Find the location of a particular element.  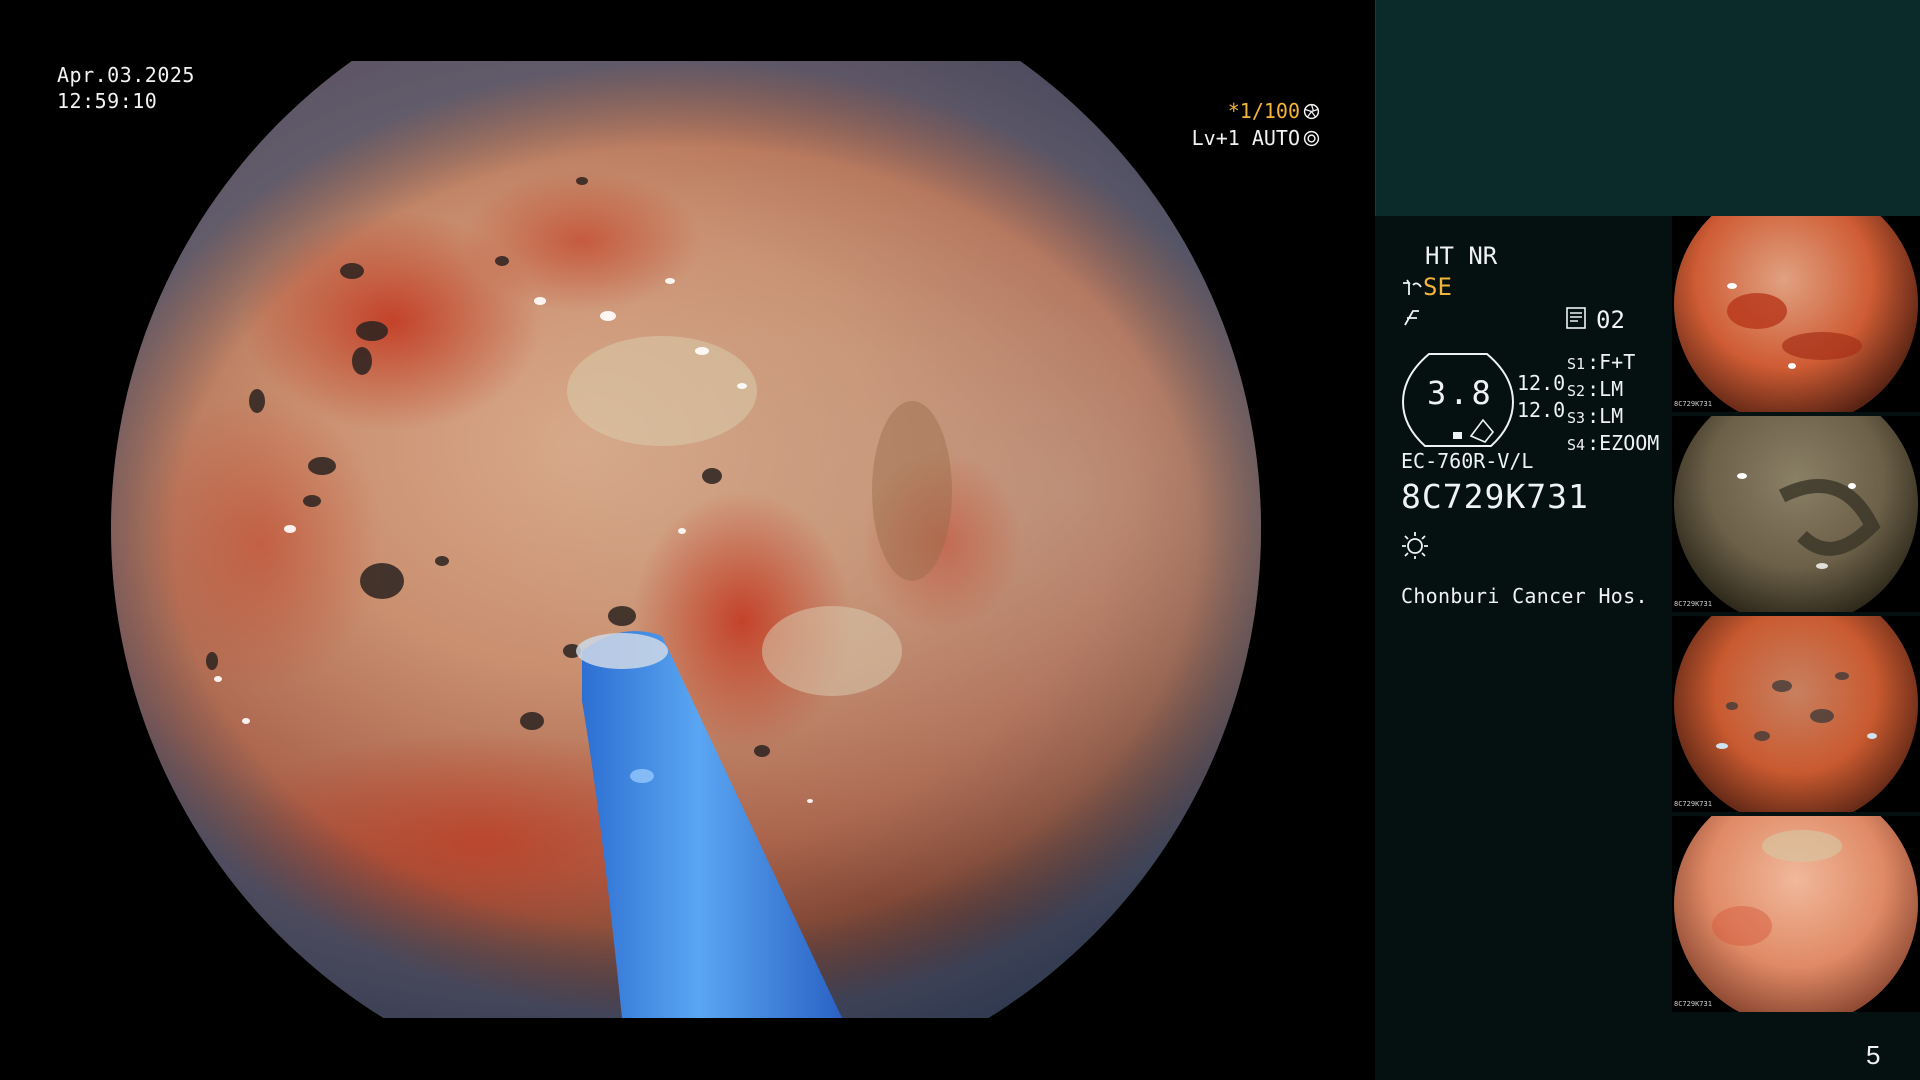

record-icon is located at coordinates (1576, 318).